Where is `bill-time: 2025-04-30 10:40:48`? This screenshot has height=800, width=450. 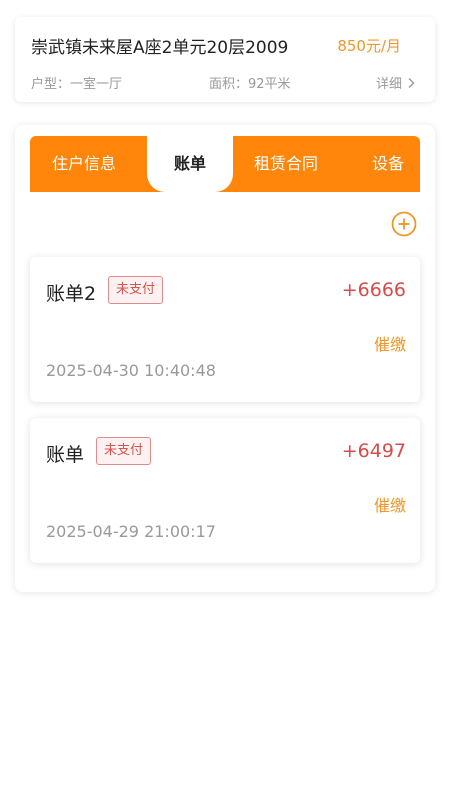 bill-time: 2025-04-30 10:40:48 is located at coordinates (131, 370).